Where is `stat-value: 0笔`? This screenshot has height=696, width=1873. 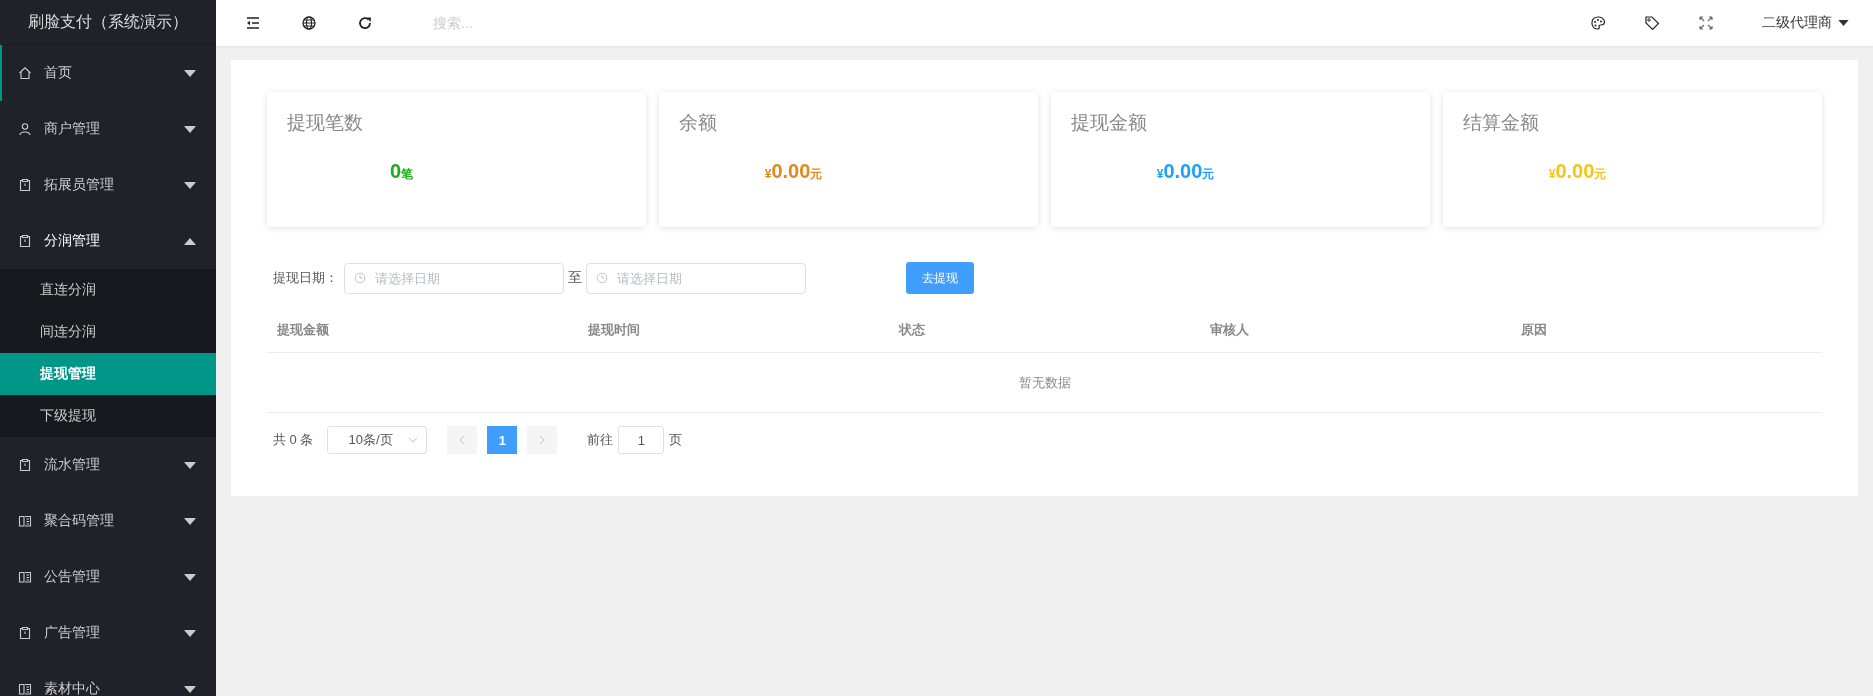
stat-value: 0笔 is located at coordinates (401, 171).